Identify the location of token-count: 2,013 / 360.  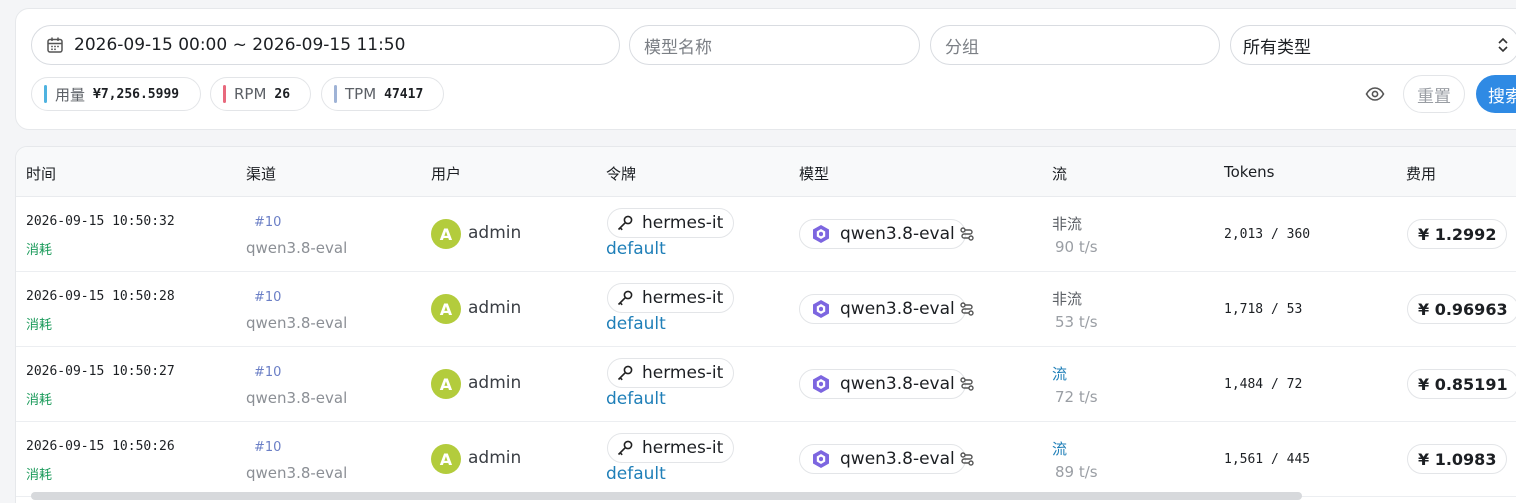
(1267, 234).